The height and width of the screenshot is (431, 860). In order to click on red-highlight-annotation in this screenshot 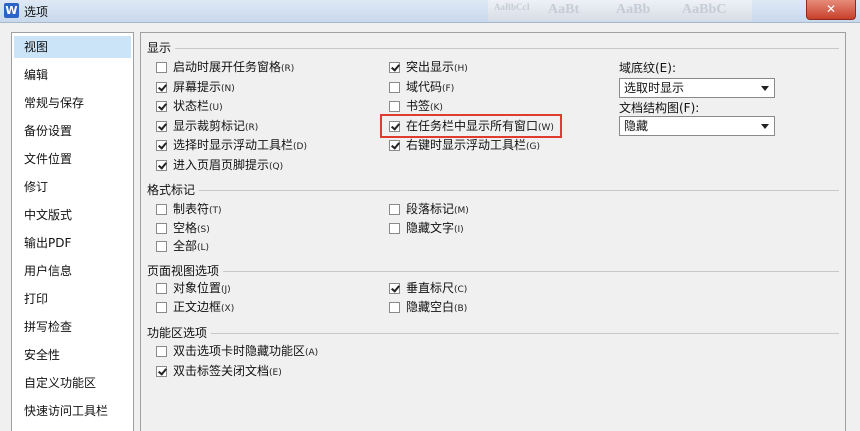, I will do `click(471, 126)`.